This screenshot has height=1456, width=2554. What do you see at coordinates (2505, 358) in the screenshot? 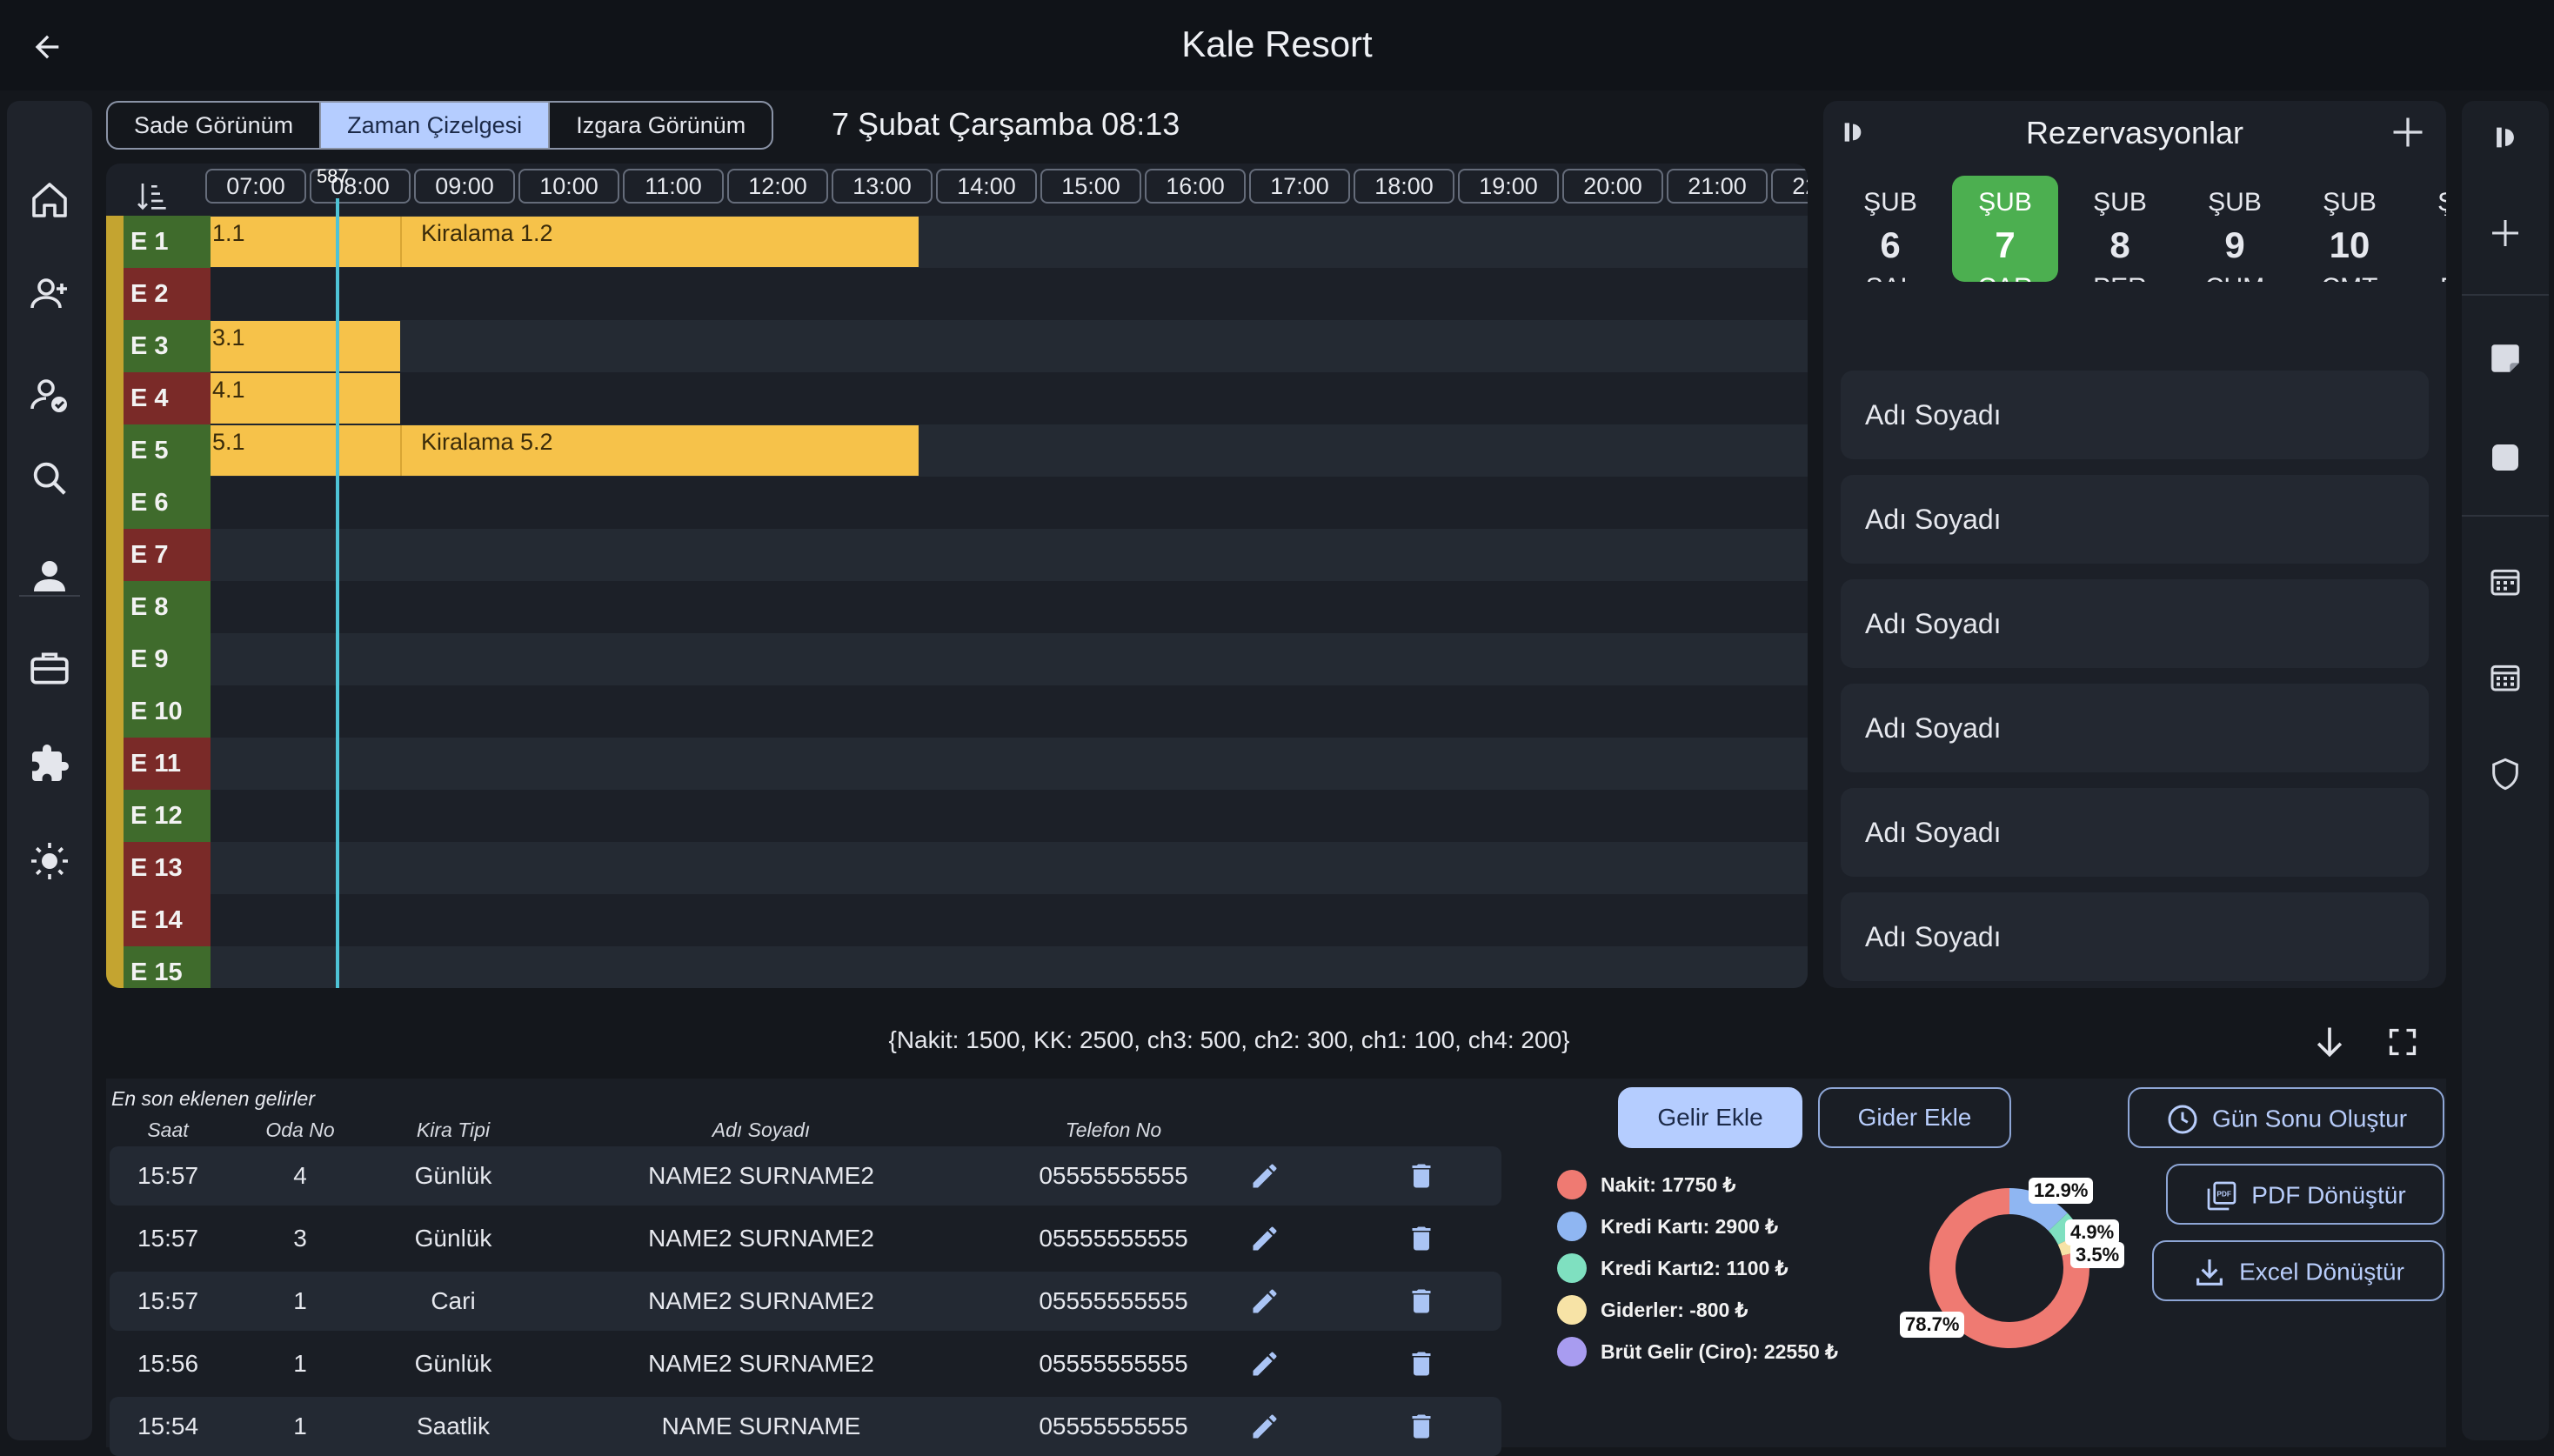
I see `note-icon` at bounding box center [2505, 358].